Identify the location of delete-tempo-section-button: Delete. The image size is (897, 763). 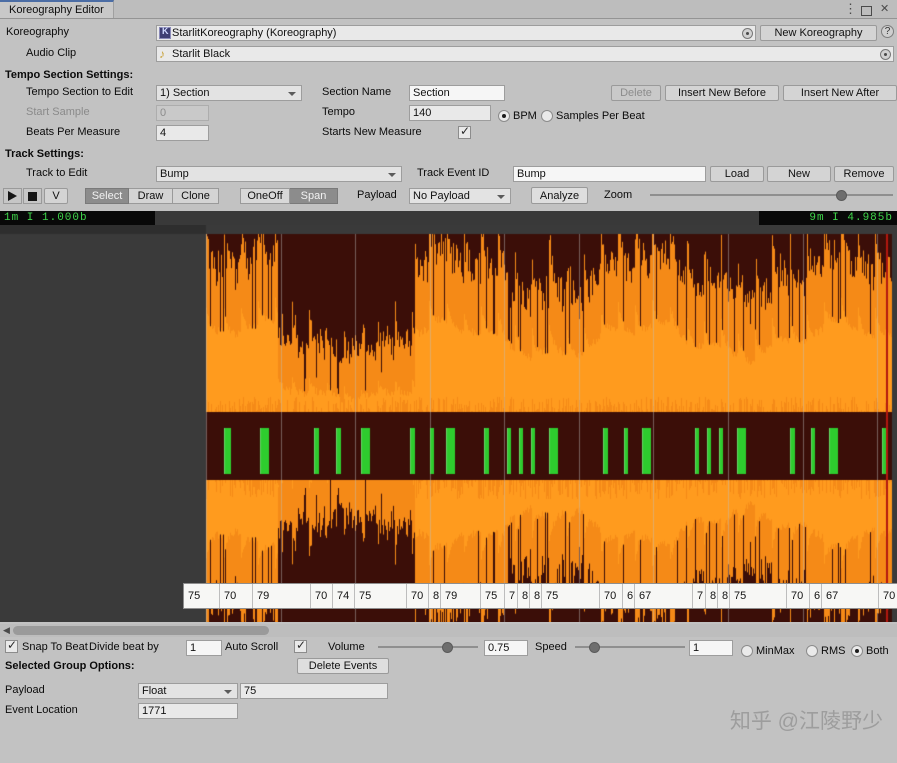
(636, 93).